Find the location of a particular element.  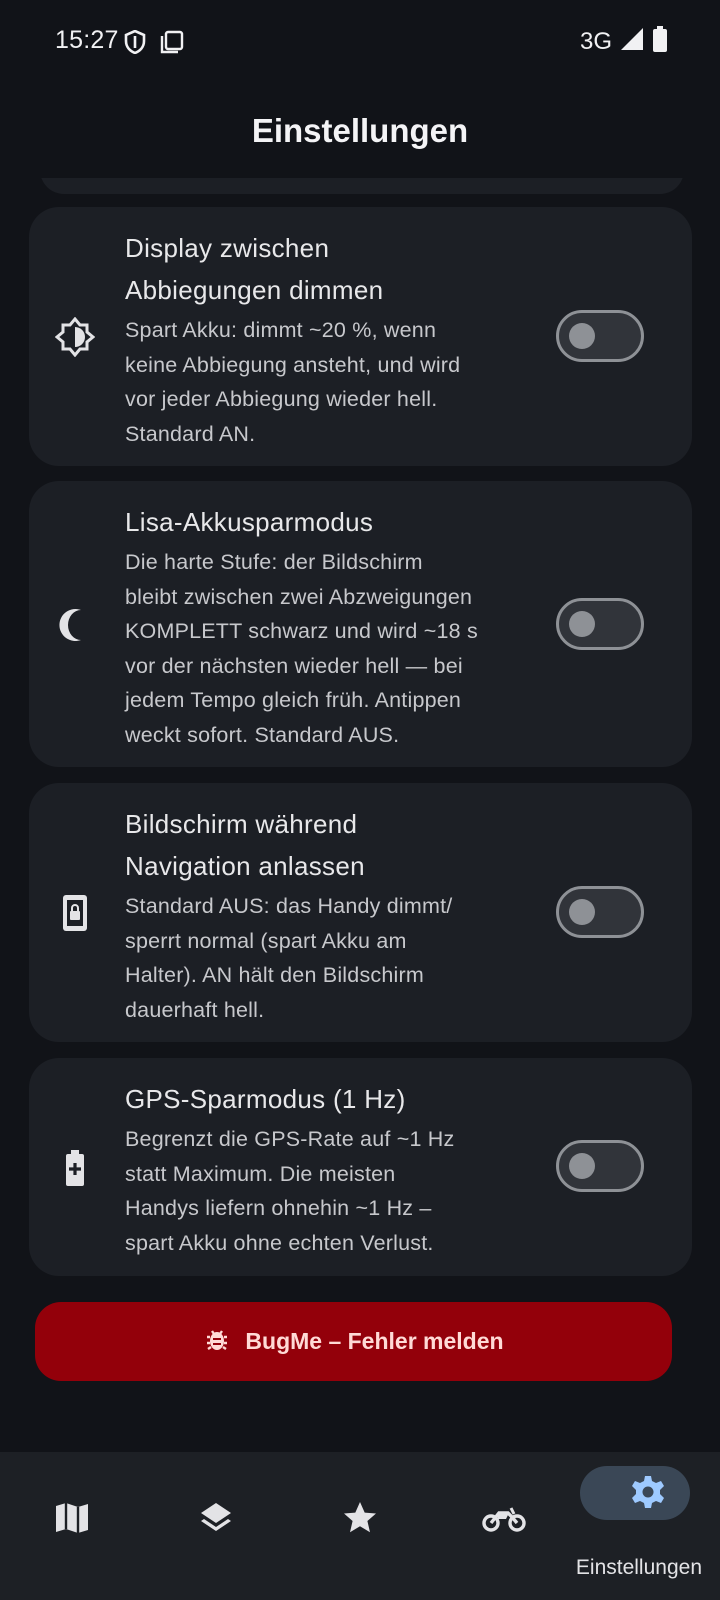

bottom-navigation: Einstellungen is located at coordinates (360, 1526).